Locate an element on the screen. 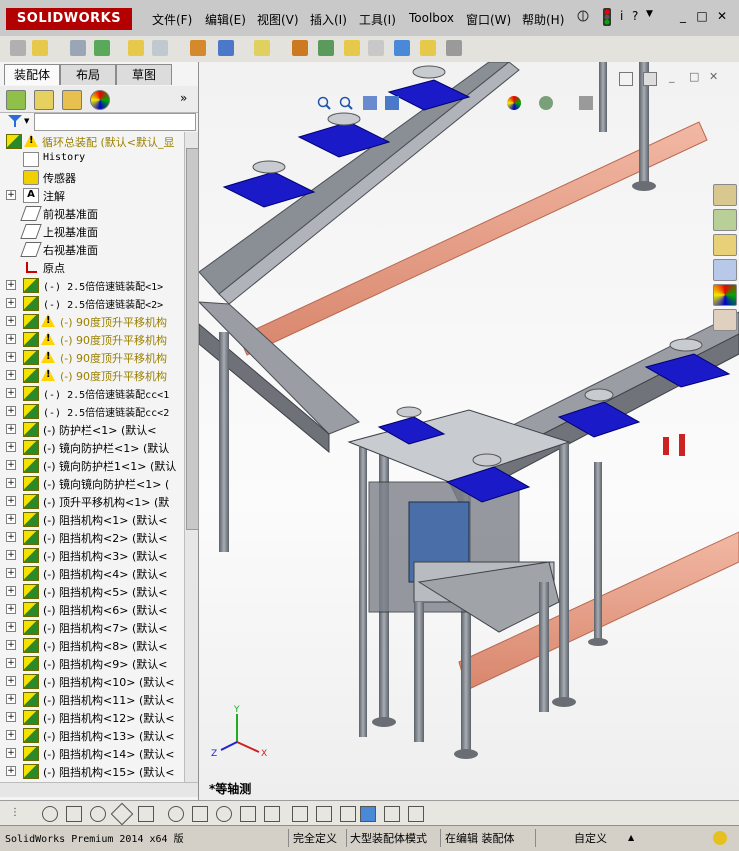  fillet-icon is located at coordinates (176, 814).